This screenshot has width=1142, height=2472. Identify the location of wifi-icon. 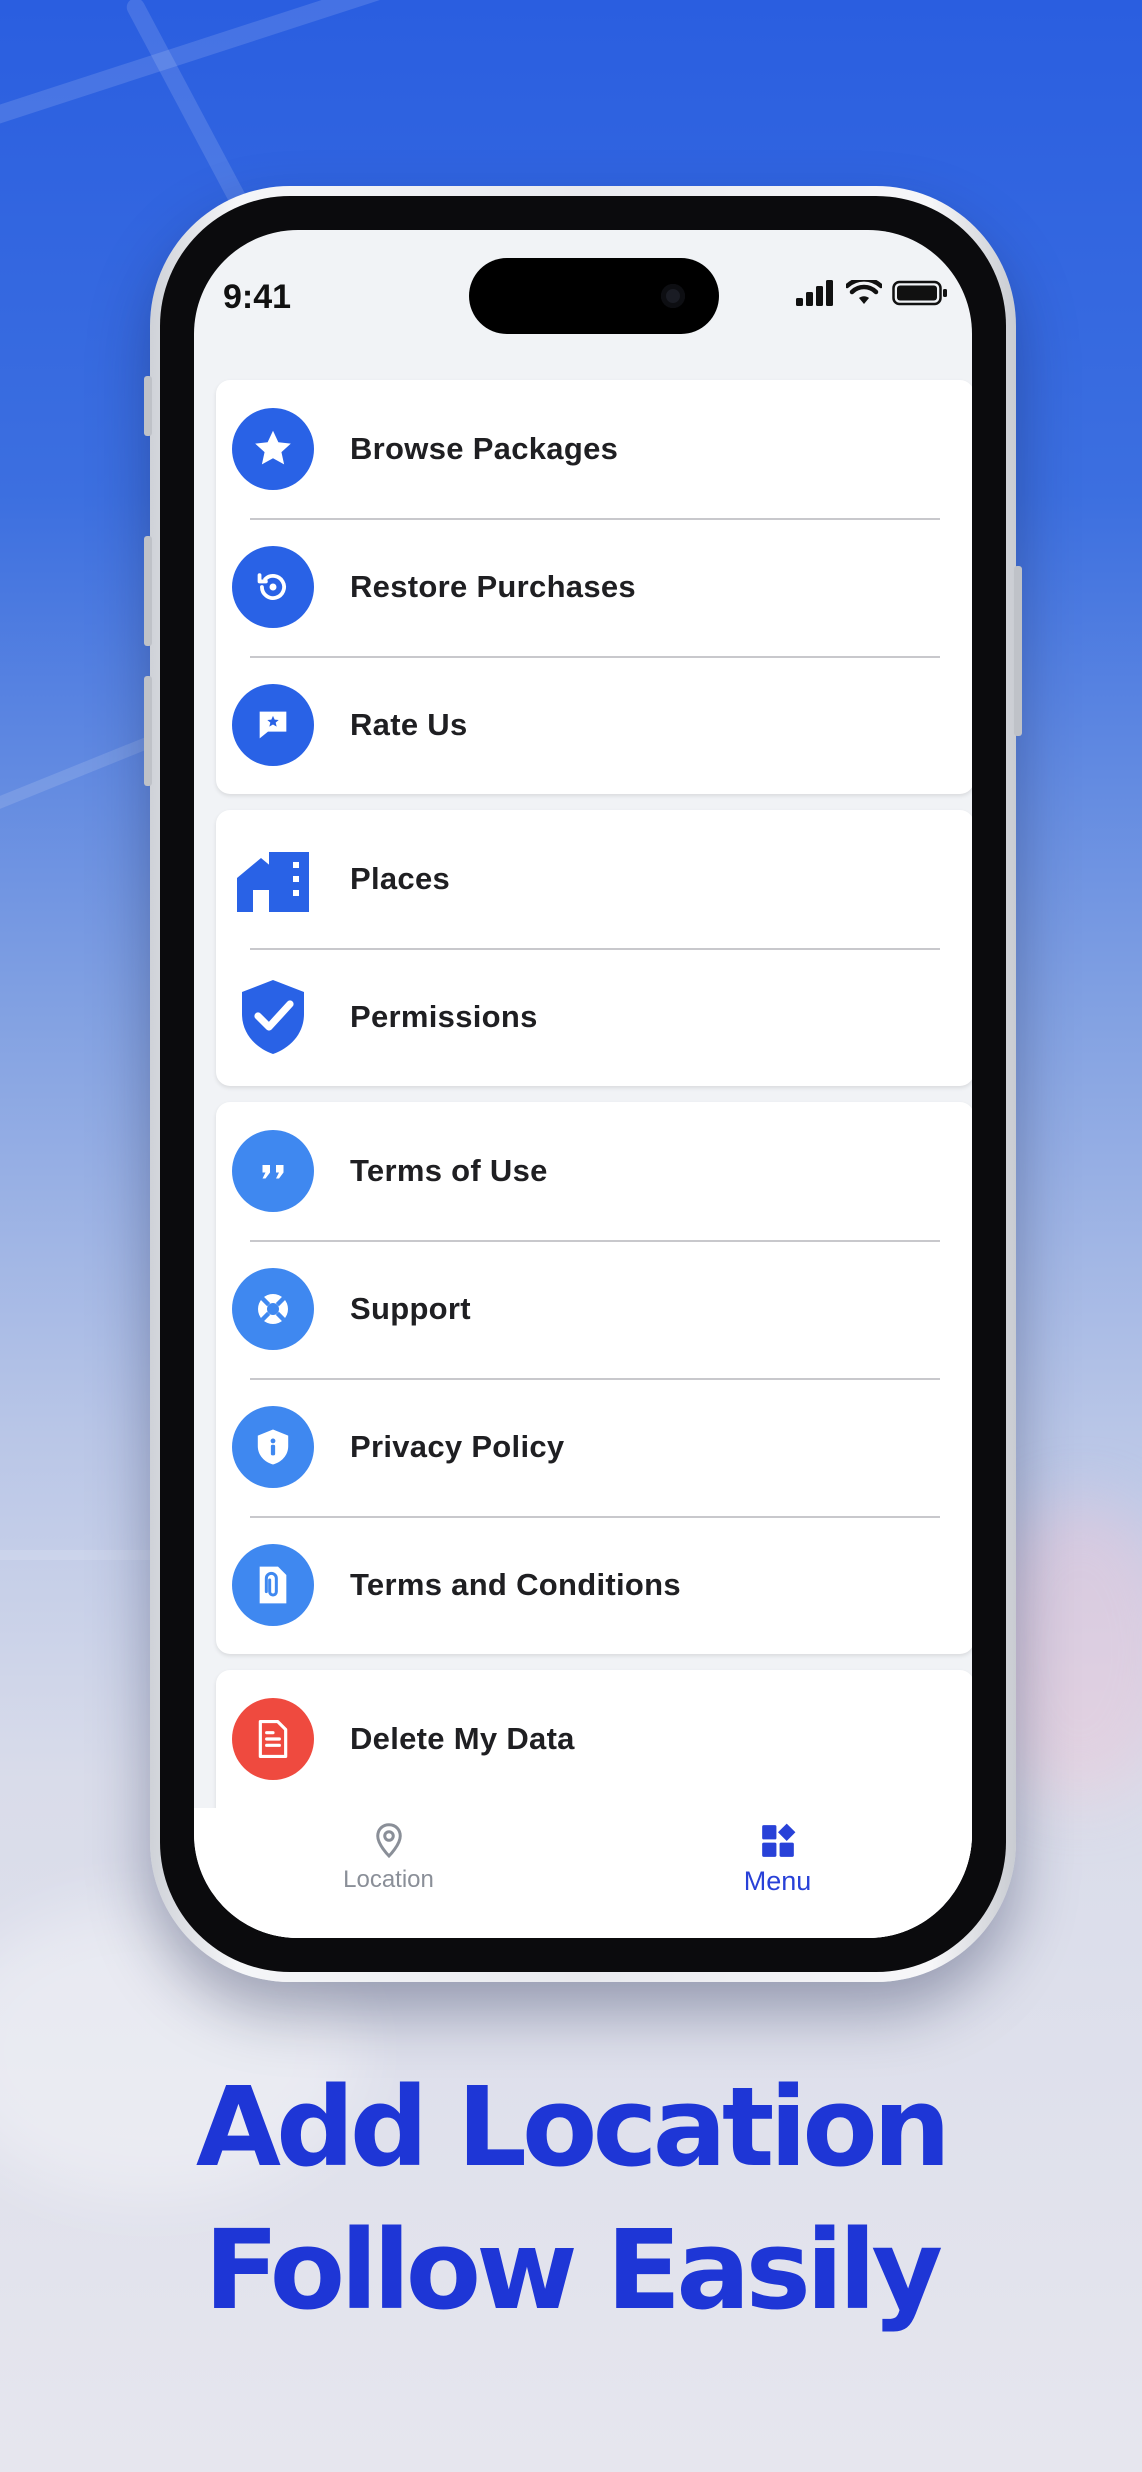
(864, 292).